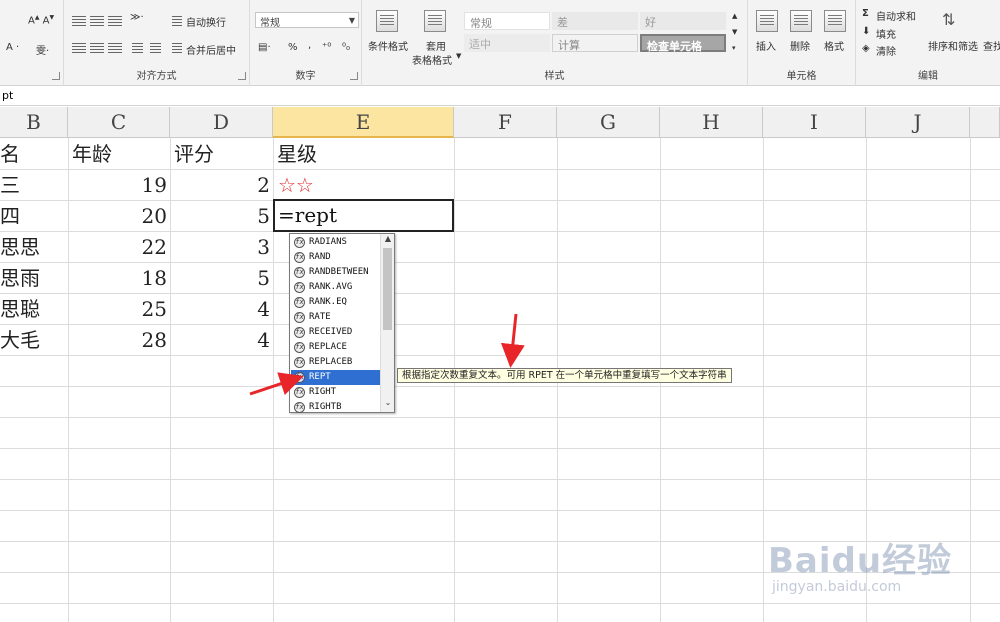 This screenshot has width=1000, height=622. What do you see at coordinates (335, 317) in the screenshot?
I see `autocomplete-item: fx RATE` at bounding box center [335, 317].